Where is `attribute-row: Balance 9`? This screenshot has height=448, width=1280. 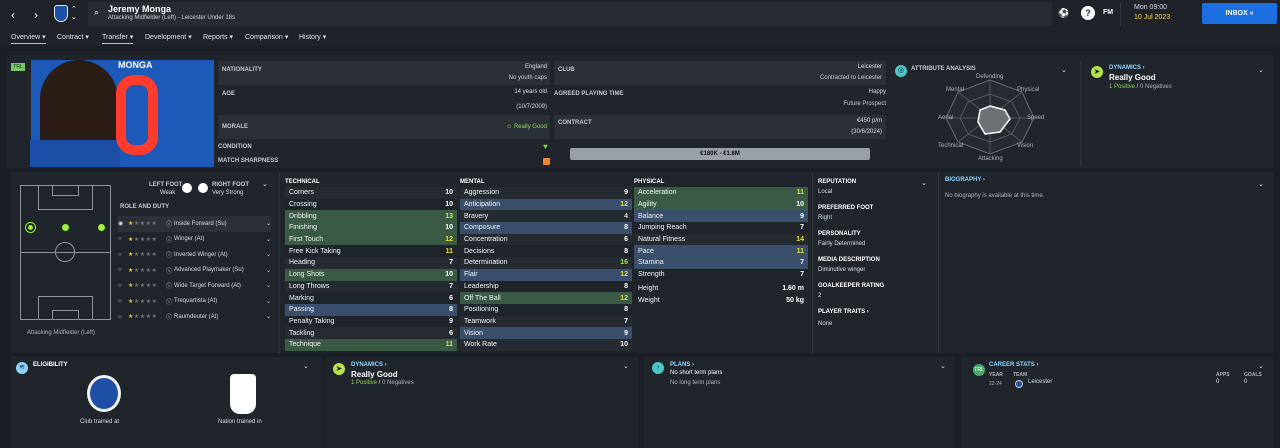 attribute-row: Balance 9 is located at coordinates (721, 216).